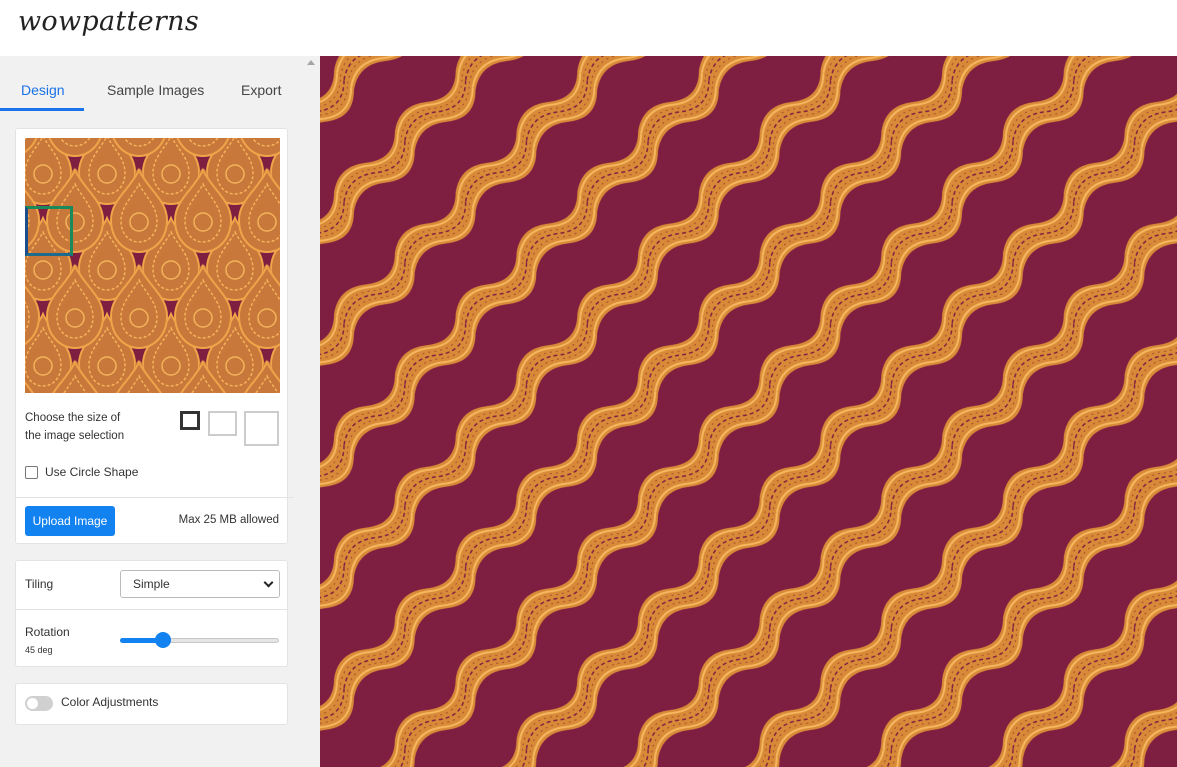  I want to click on active-tab-indicator, so click(42, 109).